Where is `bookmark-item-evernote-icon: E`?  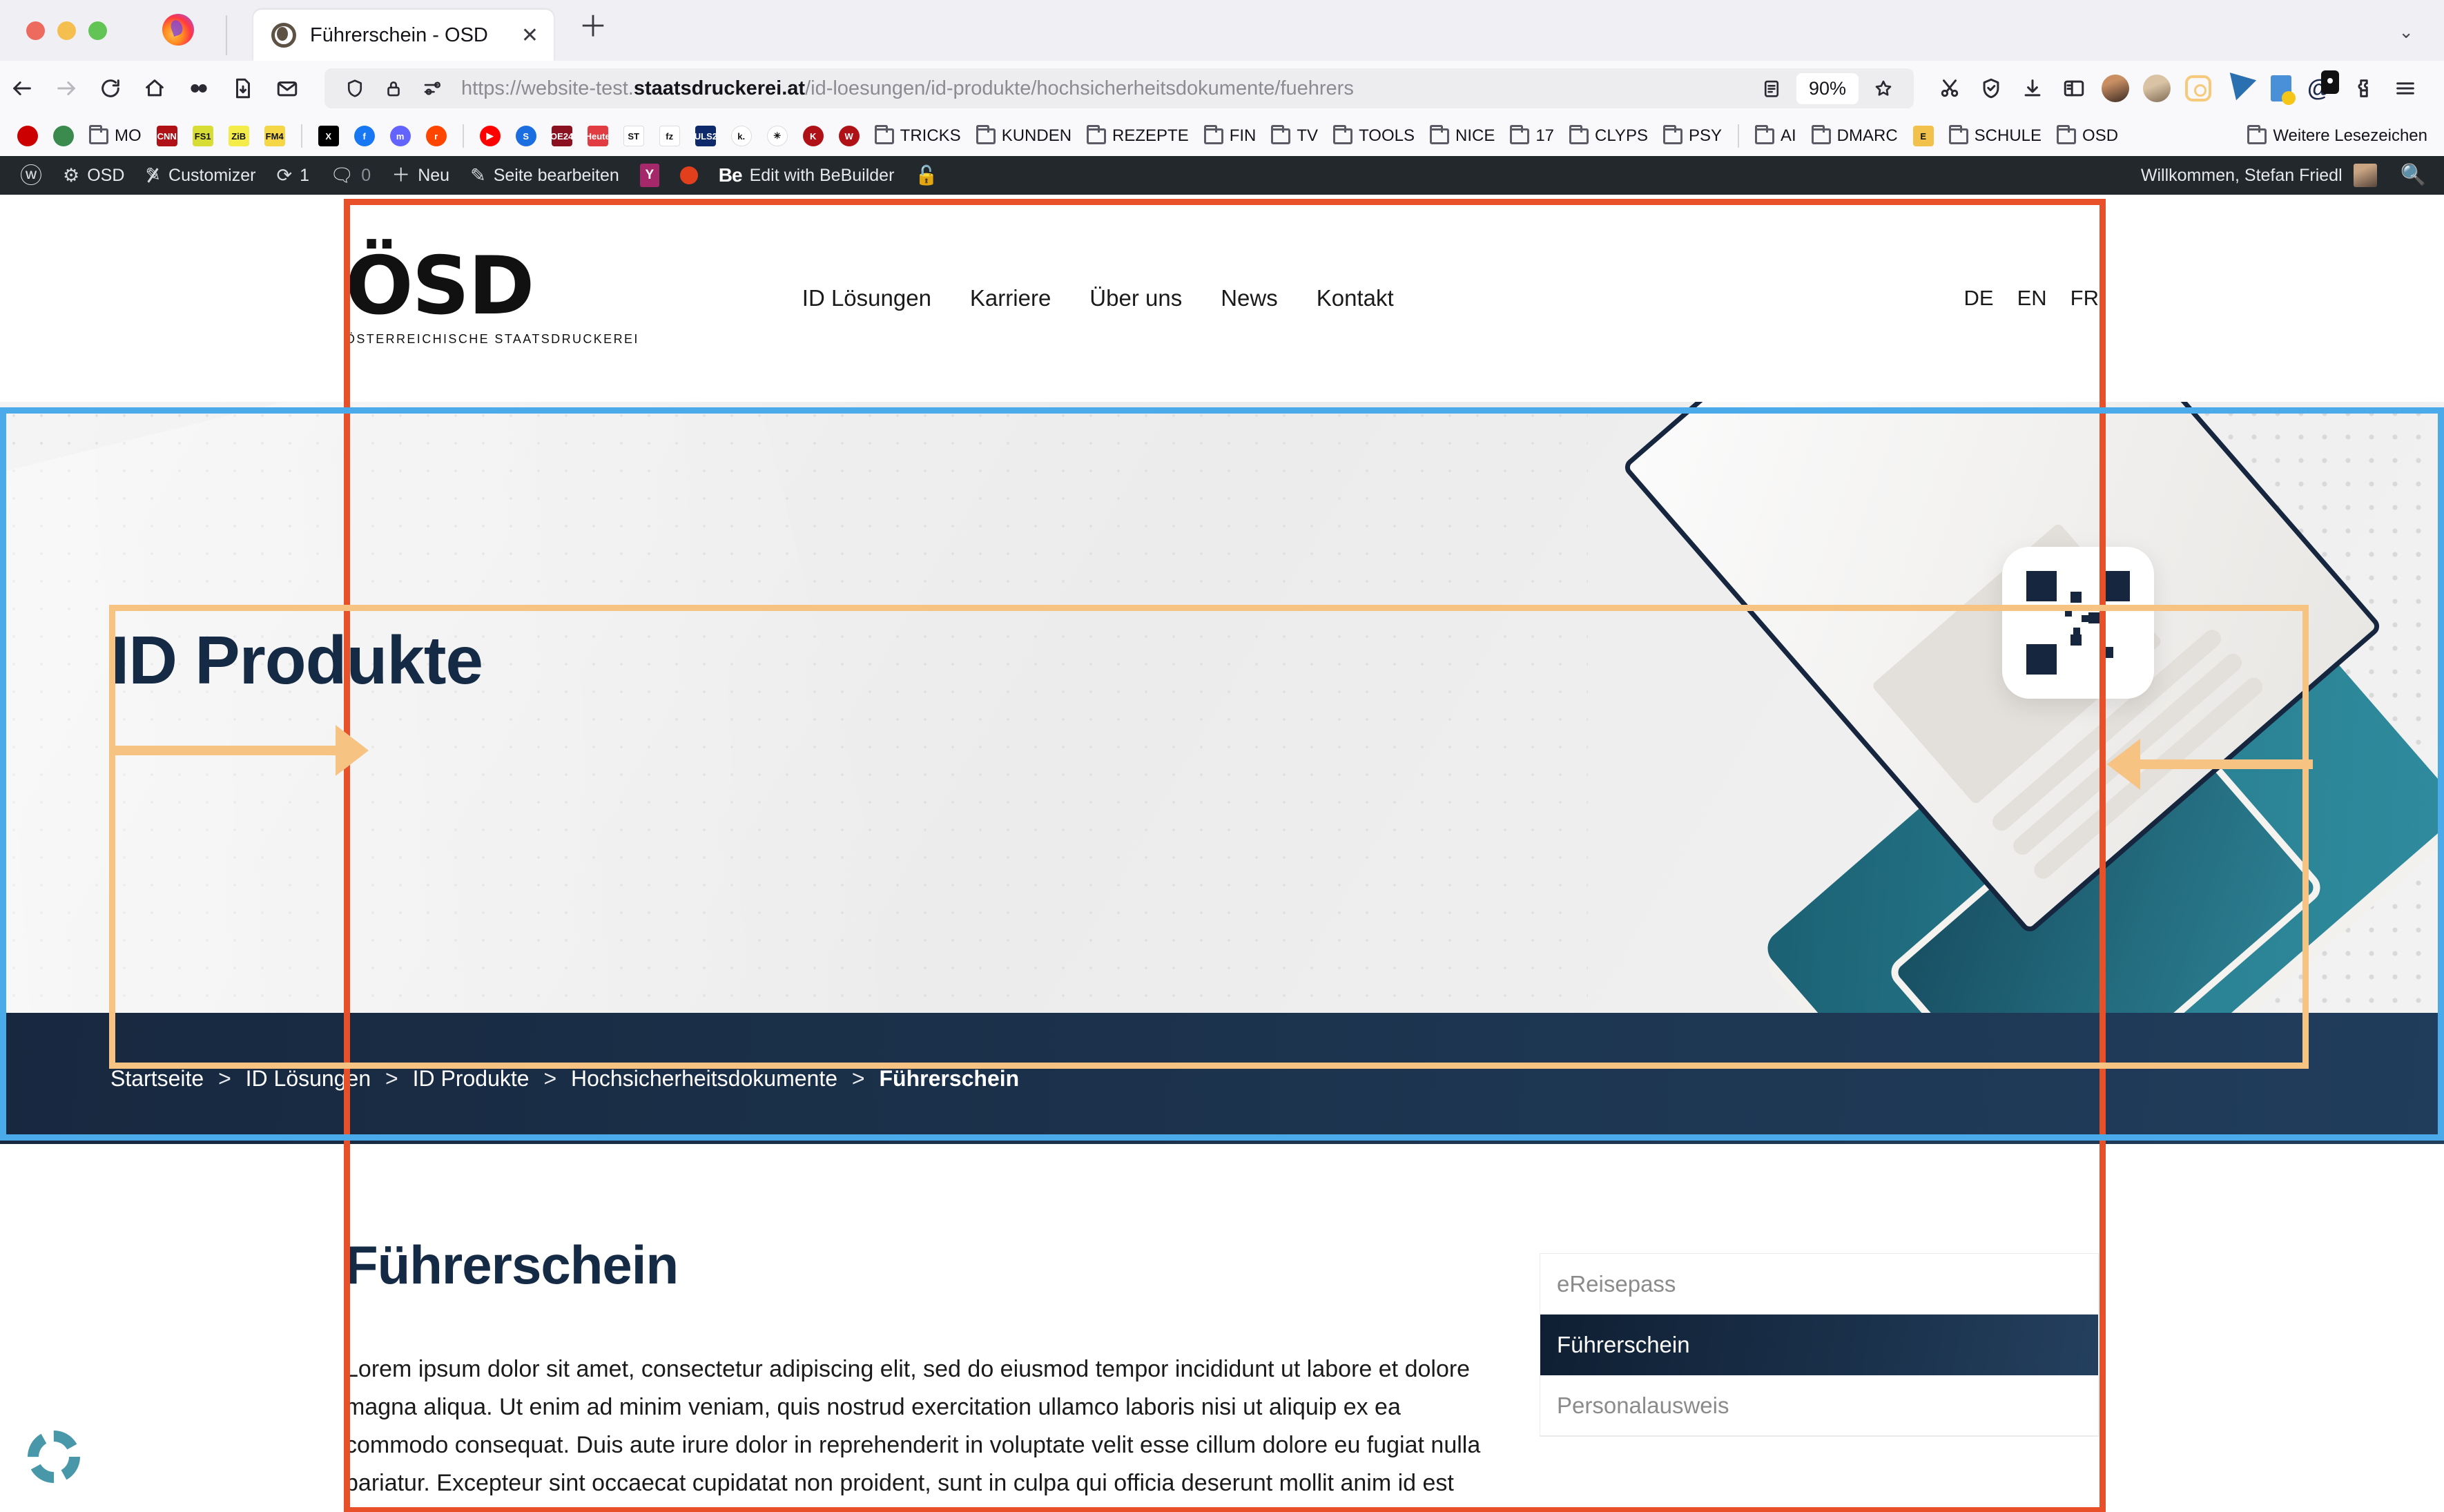
bookmark-item-evernote-icon: E is located at coordinates (1923, 136).